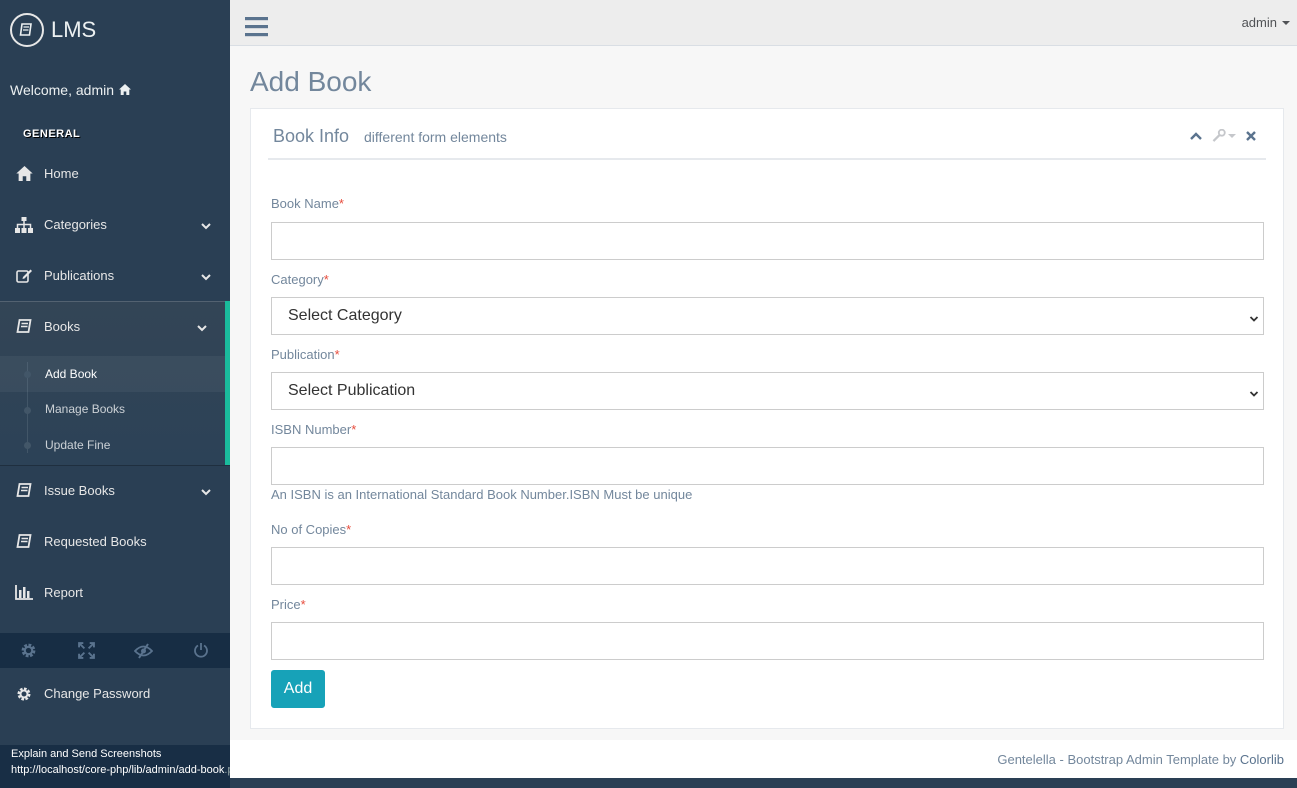 Image resolution: width=1297 pixels, height=788 pixels. I want to click on wrench-icon, so click(1224, 135).